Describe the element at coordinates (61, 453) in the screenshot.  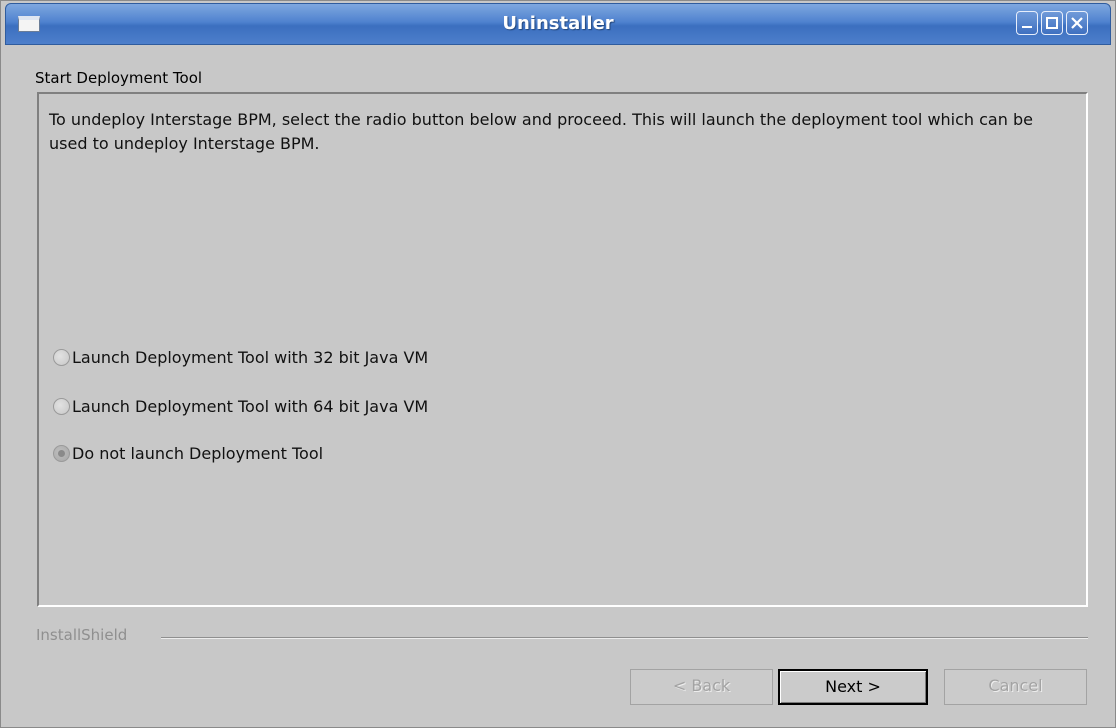
I see `radio-button-selected` at that location.